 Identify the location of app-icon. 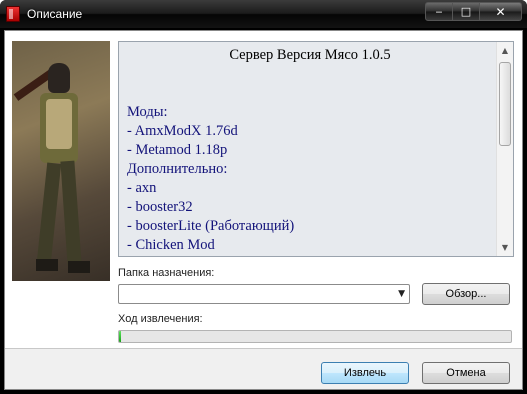
(13, 14).